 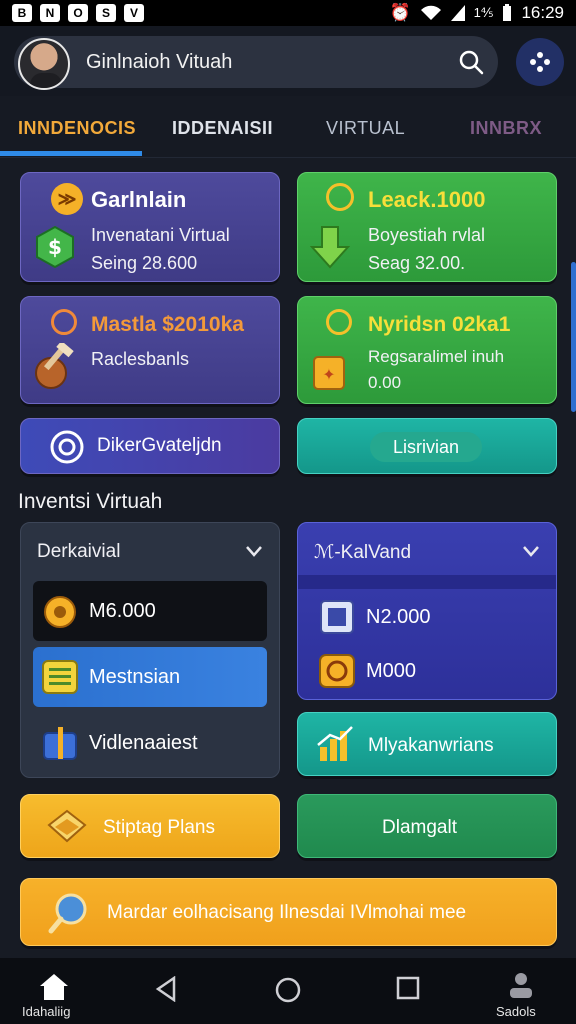 What do you see at coordinates (362, 552) in the screenshot?
I see `panel-header: ℳ-KalVand` at bounding box center [362, 552].